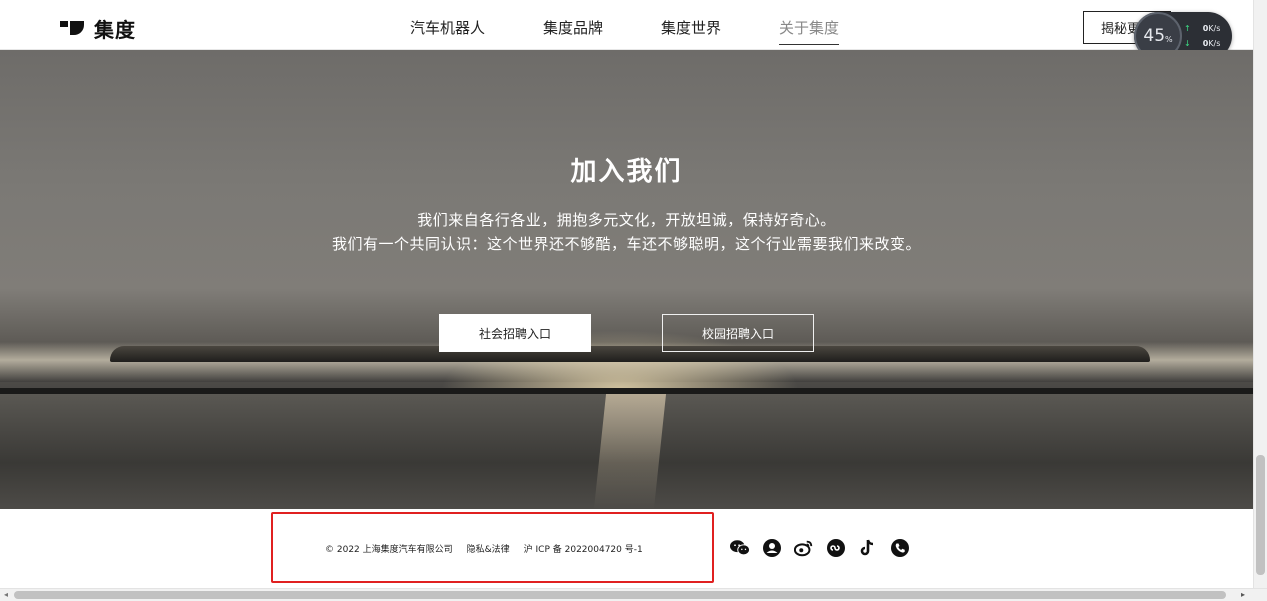 The height and width of the screenshot is (601, 1267). I want to click on nav-item-about: 关于集度, so click(809, 31).